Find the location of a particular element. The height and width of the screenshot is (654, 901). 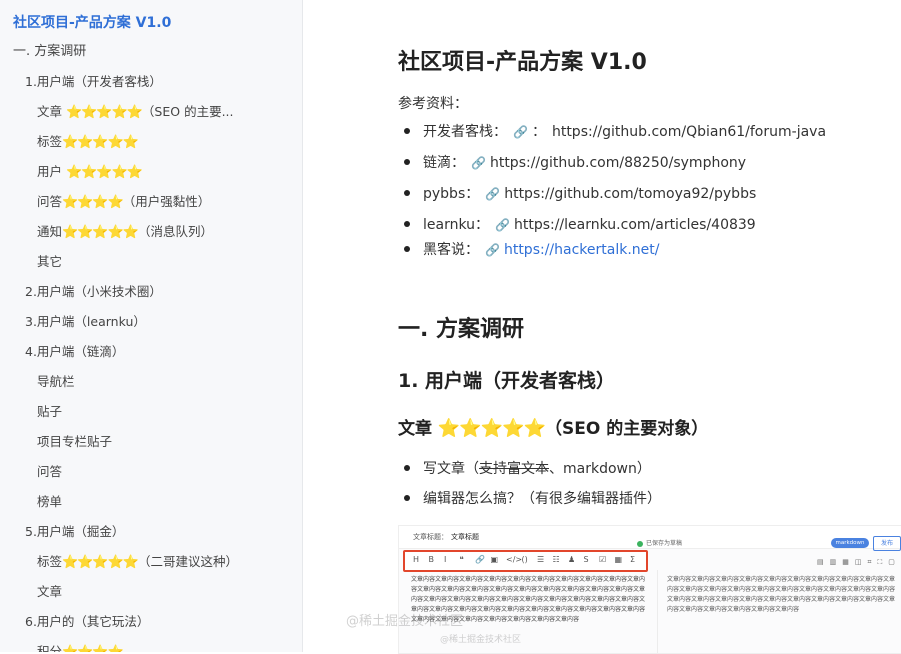

heading-text: 文章 is located at coordinates (418, 429).